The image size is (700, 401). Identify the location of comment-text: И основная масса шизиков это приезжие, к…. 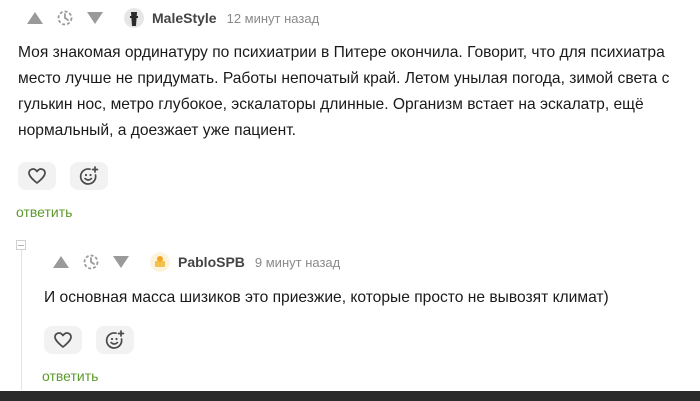
(326, 297).